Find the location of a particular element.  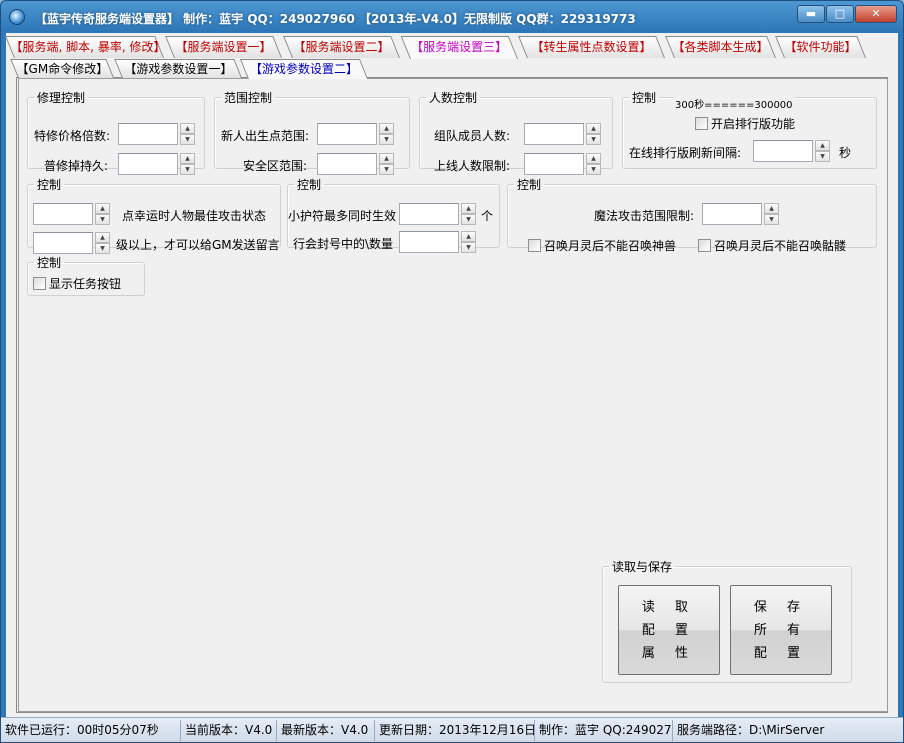

tab-server-settings-3: 【服务端设置三】 is located at coordinates (459, 47).